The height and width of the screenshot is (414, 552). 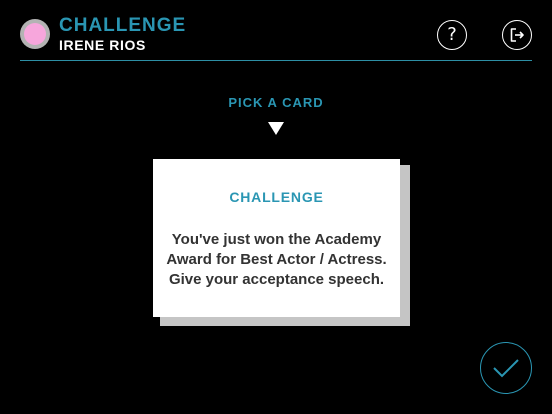 I want to click on player-color-dot, so click(x=35, y=34).